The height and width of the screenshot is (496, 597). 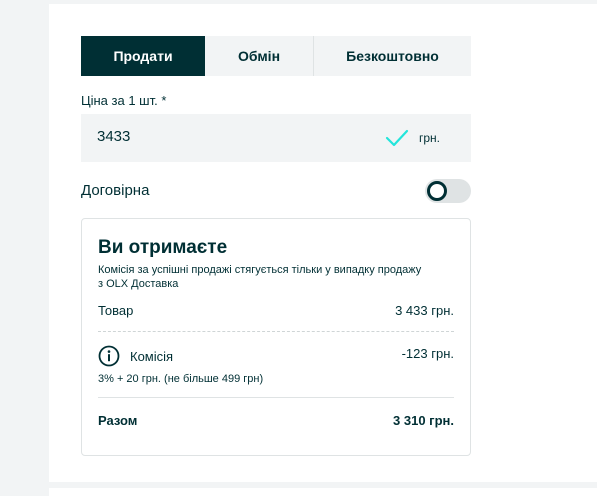 I want to click on tab-sell: Продати, so click(x=143, y=56).